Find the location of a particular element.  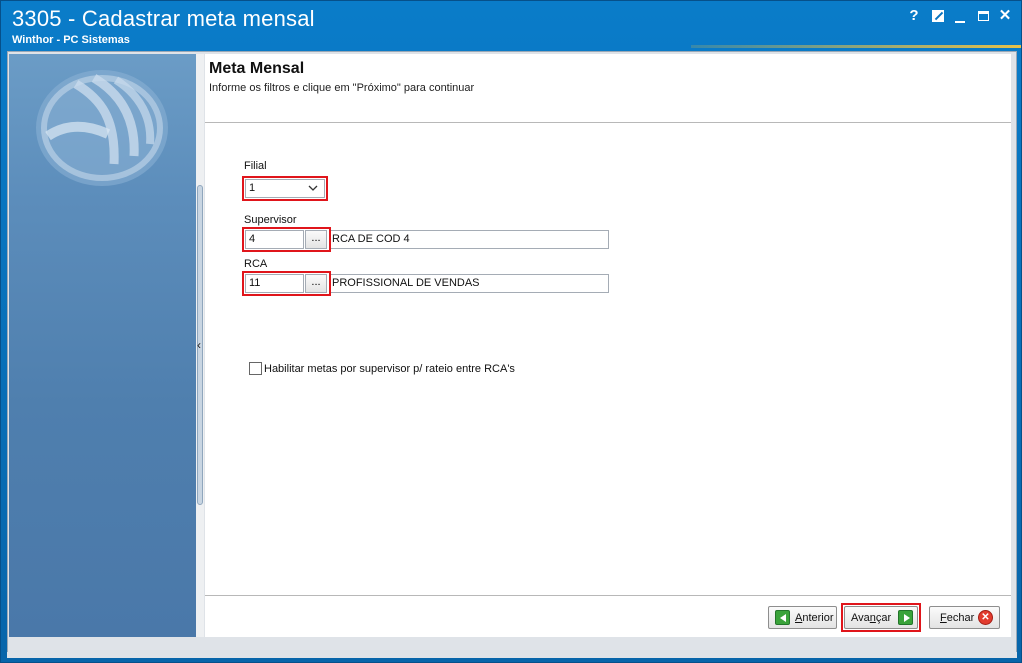

fechar-label: Fechar is located at coordinates (957, 618).